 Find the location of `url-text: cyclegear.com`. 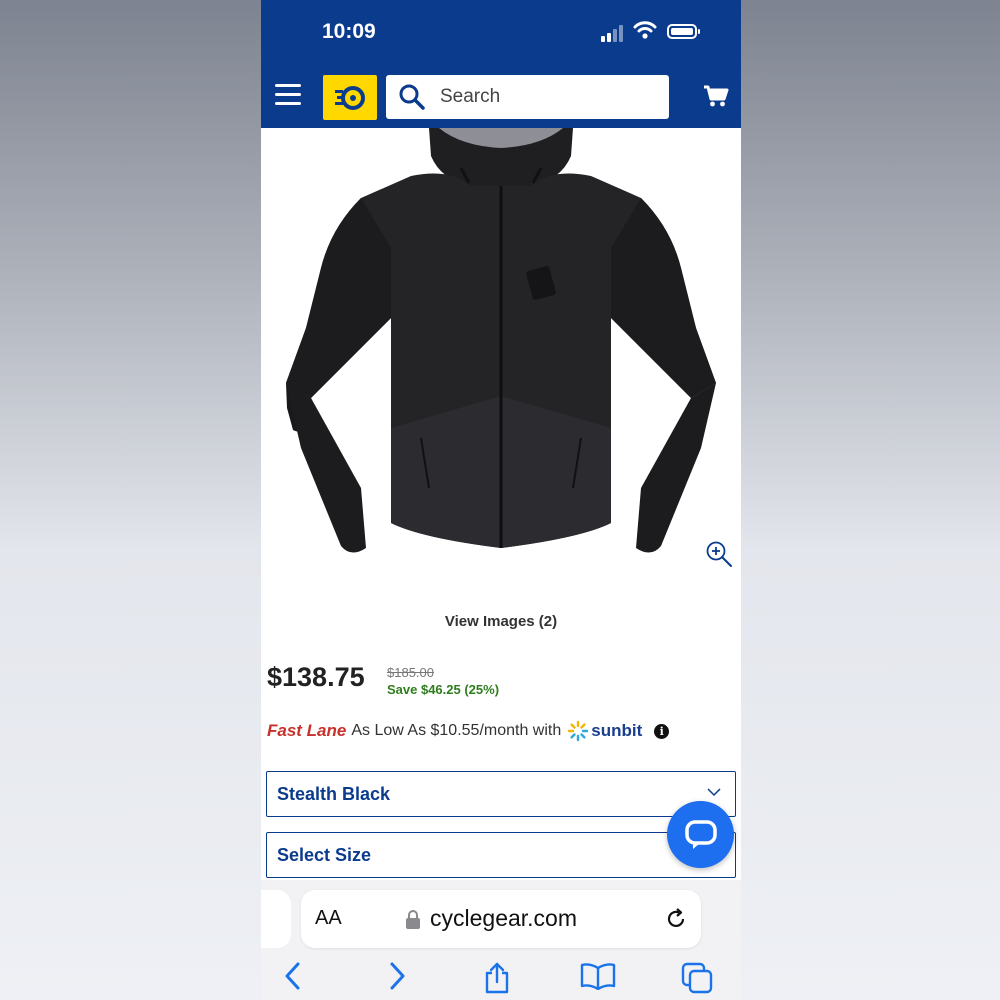

url-text: cyclegear.com is located at coordinates (504, 918).